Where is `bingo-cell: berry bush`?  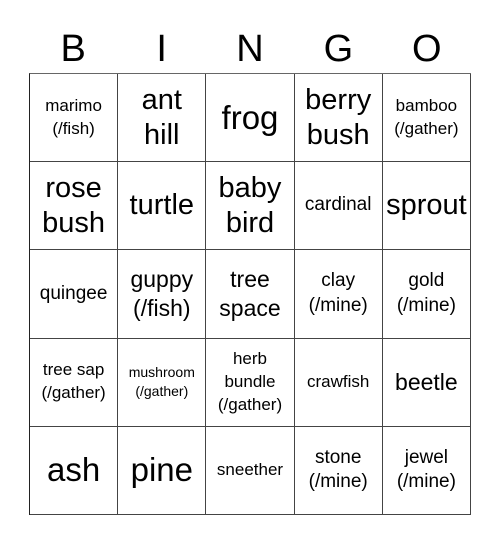
bingo-cell: berry bush is located at coordinates (338, 118).